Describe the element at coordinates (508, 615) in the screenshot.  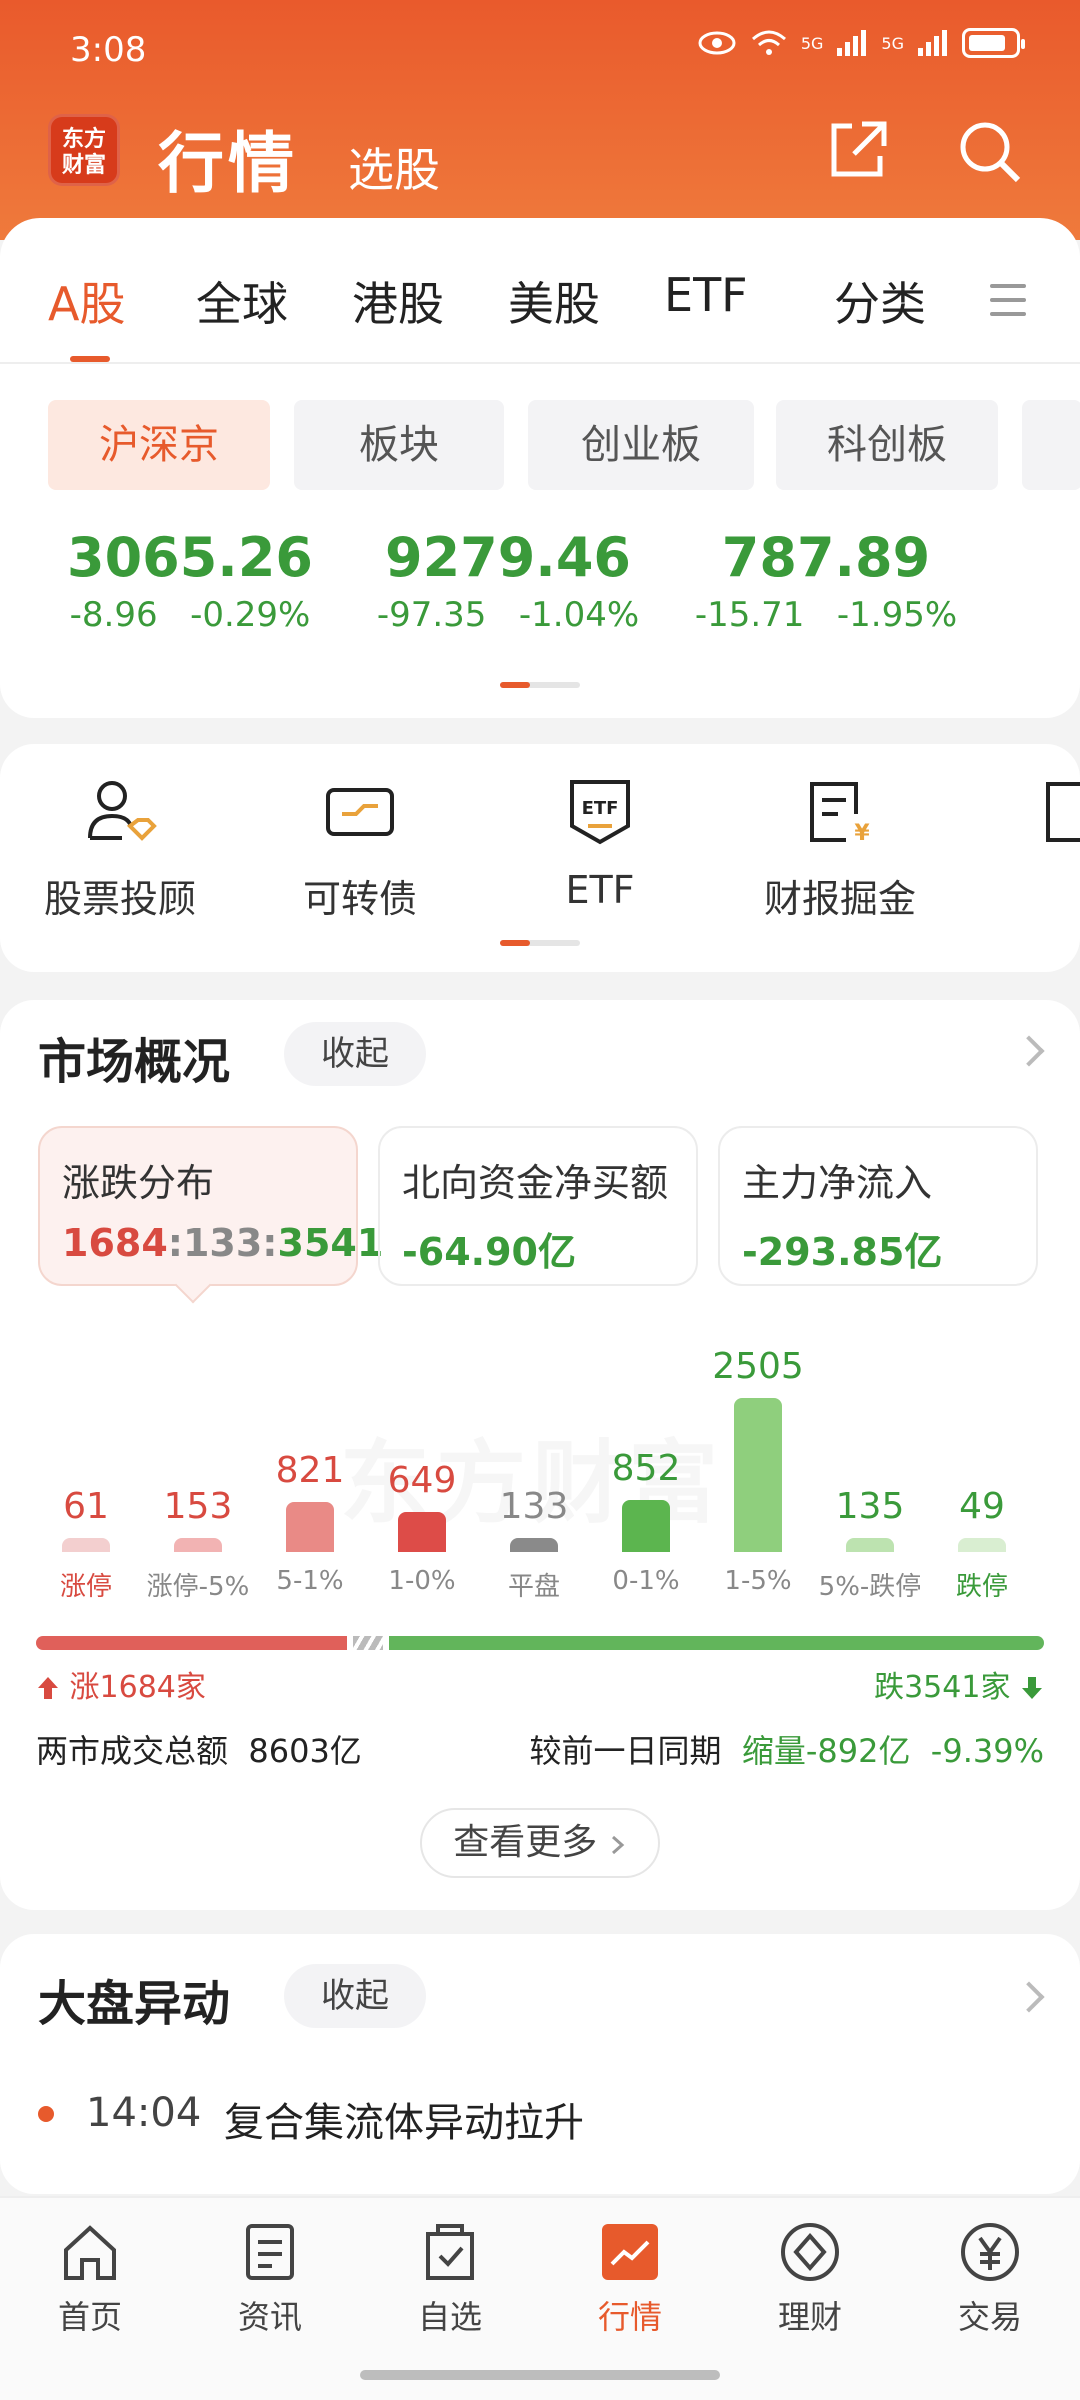
I see `index-change: -97.35 -1.04%` at that location.